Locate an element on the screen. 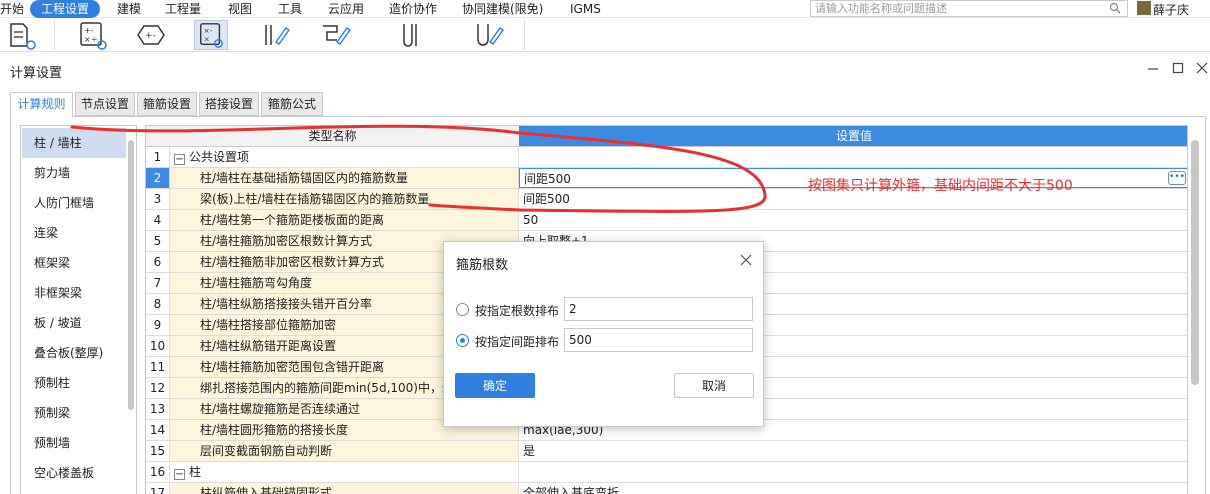  table-row: 17 柱纵筋伸入基础锚固形式 全部伸入基底弯折 is located at coordinates (666, 488).